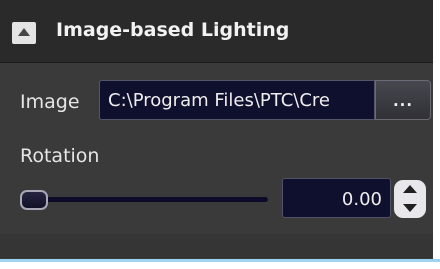 This screenshot has height=269, width=440. I want to click on rotation-spinner, so click(410, 199).